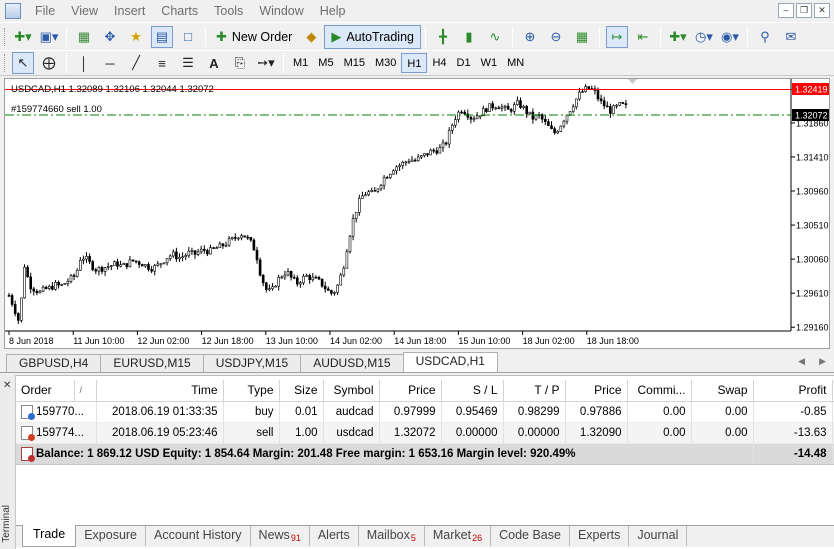  Describe the element at coordinates (530, 536) in the screenshot. I see `tab-code-base: Code Base` at that location.